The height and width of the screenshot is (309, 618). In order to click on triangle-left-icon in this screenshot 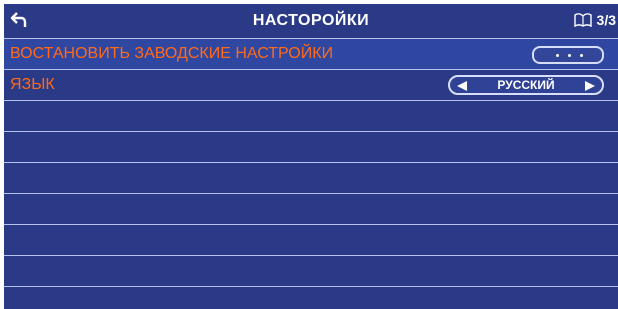, I will do `click(462, 86)`.